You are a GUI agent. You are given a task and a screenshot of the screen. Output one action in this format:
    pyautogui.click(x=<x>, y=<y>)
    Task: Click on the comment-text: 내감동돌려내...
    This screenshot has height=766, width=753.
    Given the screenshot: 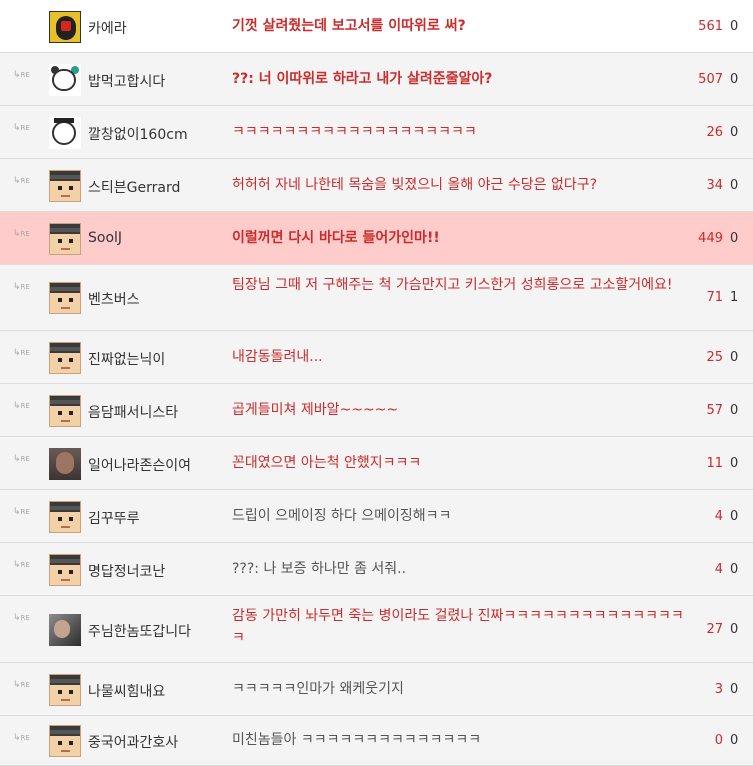 What is the action you would take?
    pyautogui.click(x=462, y=357)
    